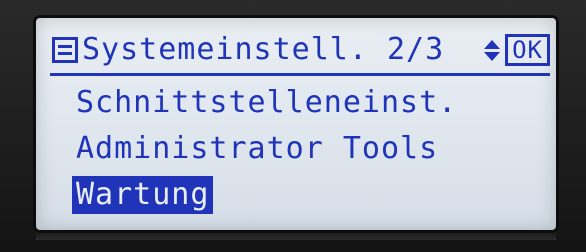 The width and height of the screenshot is (586, 252). Describe the element at coordinates (257, 149) in the screenshot. I see `menu-item-administrator-tools: Administrator Tools` at that location.